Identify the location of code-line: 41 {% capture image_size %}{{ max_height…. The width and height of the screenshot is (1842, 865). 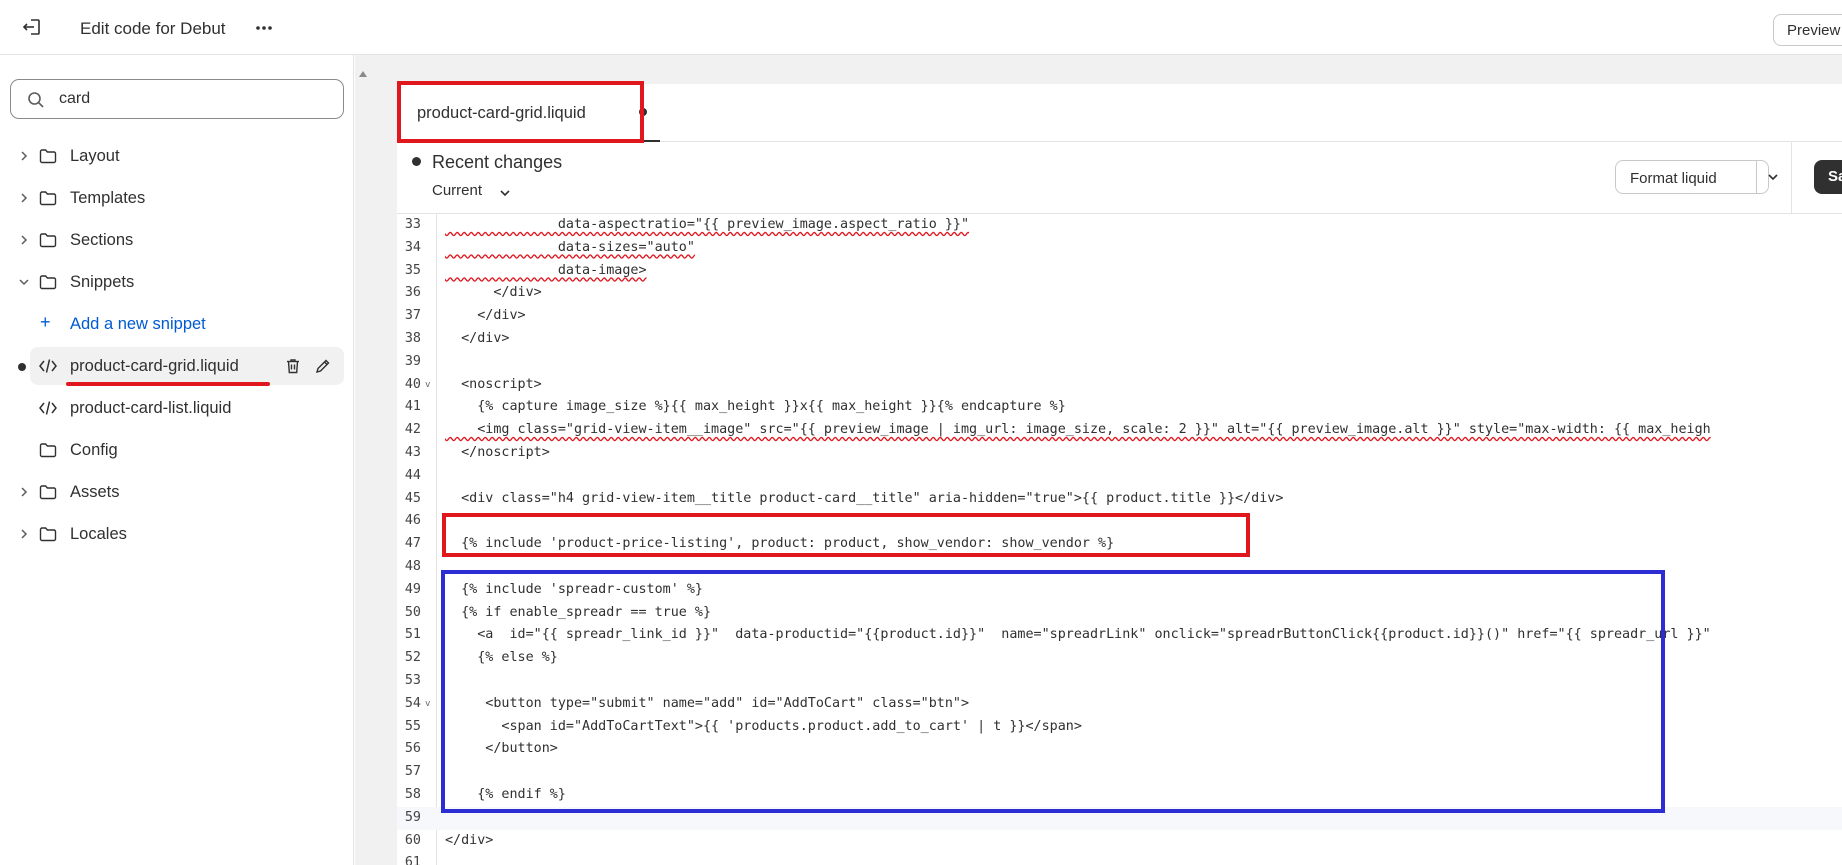
(1119, 407).